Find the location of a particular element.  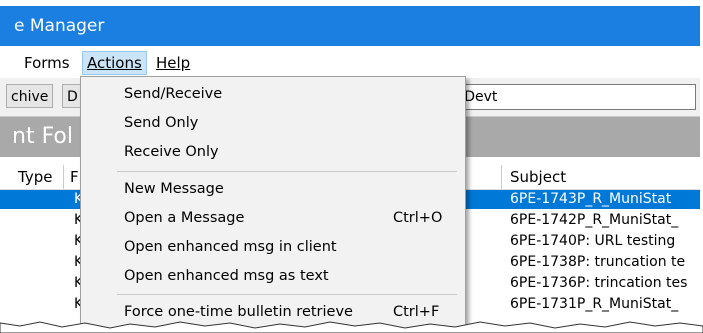

row-subject: 6PE-1731P_R_MuniStat_ is located at coordinates (594, 304).